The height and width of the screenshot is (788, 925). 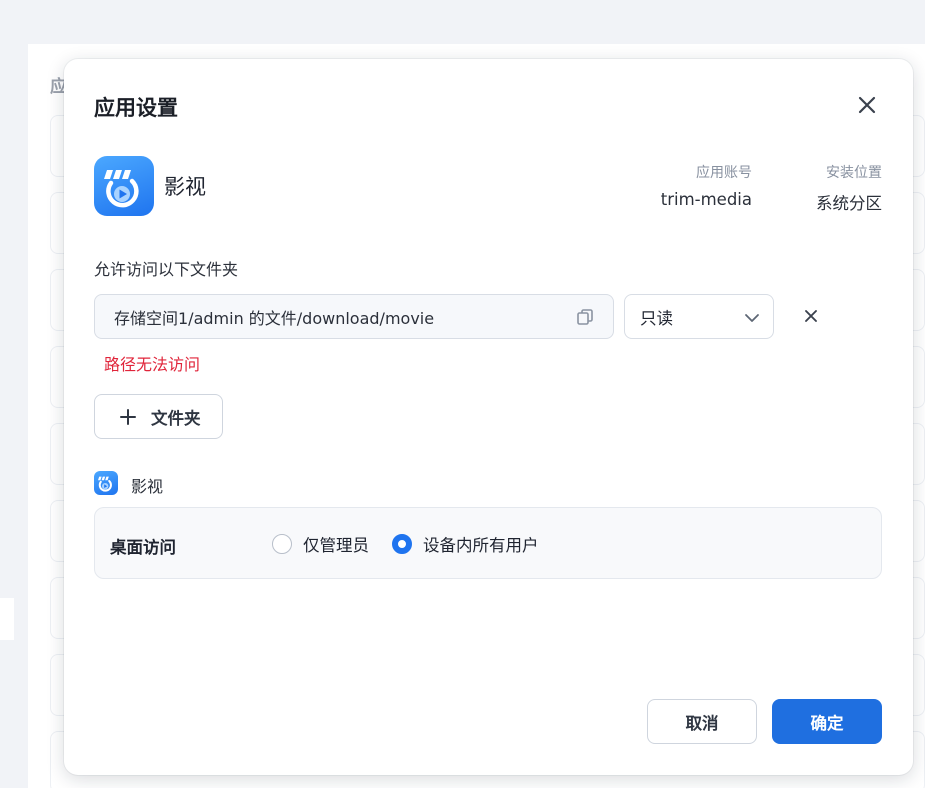 I want to click on dialog-title: 应用设置, so click(x=136, y=108).